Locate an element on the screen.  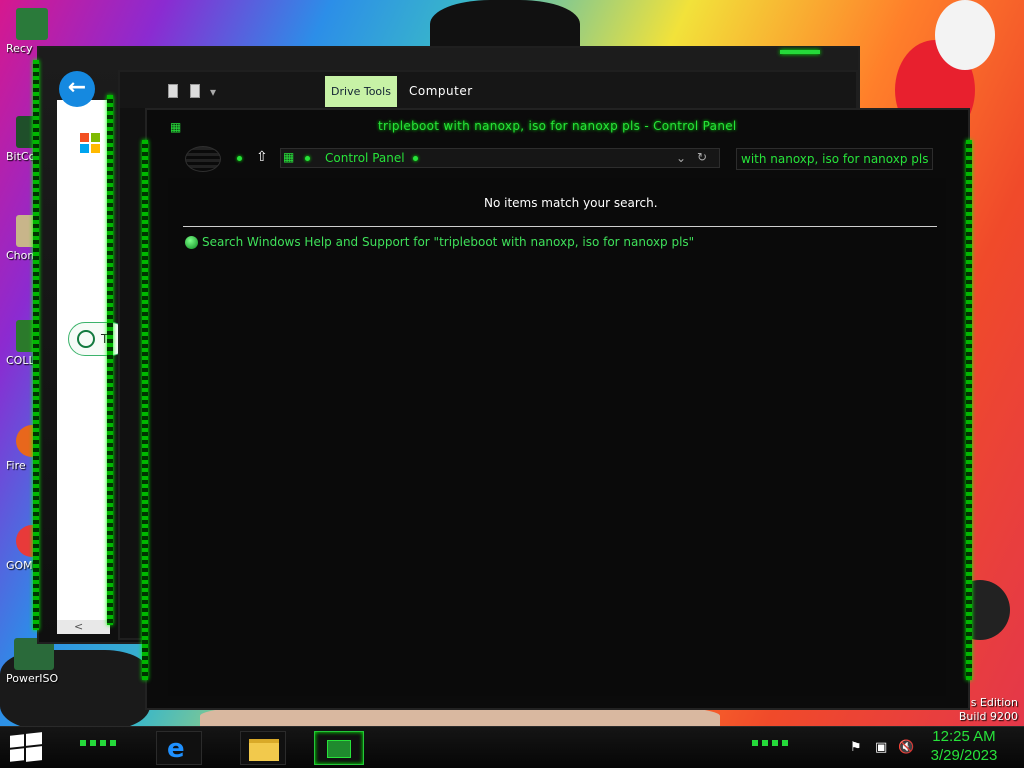
taskbar-internet-explorer: e is located at coordinates (179, 748).